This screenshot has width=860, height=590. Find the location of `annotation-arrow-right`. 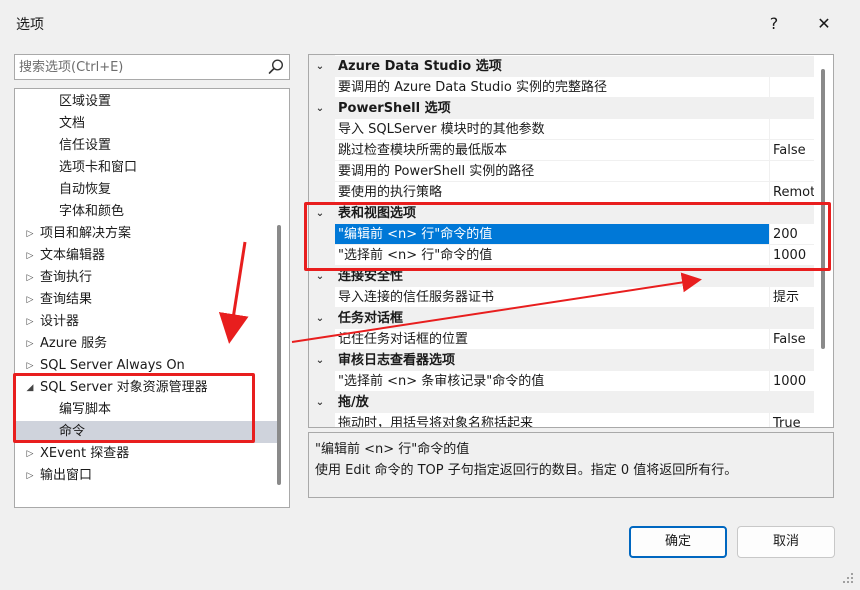

annotation-arrow-right is located at coordinates (496, 307).